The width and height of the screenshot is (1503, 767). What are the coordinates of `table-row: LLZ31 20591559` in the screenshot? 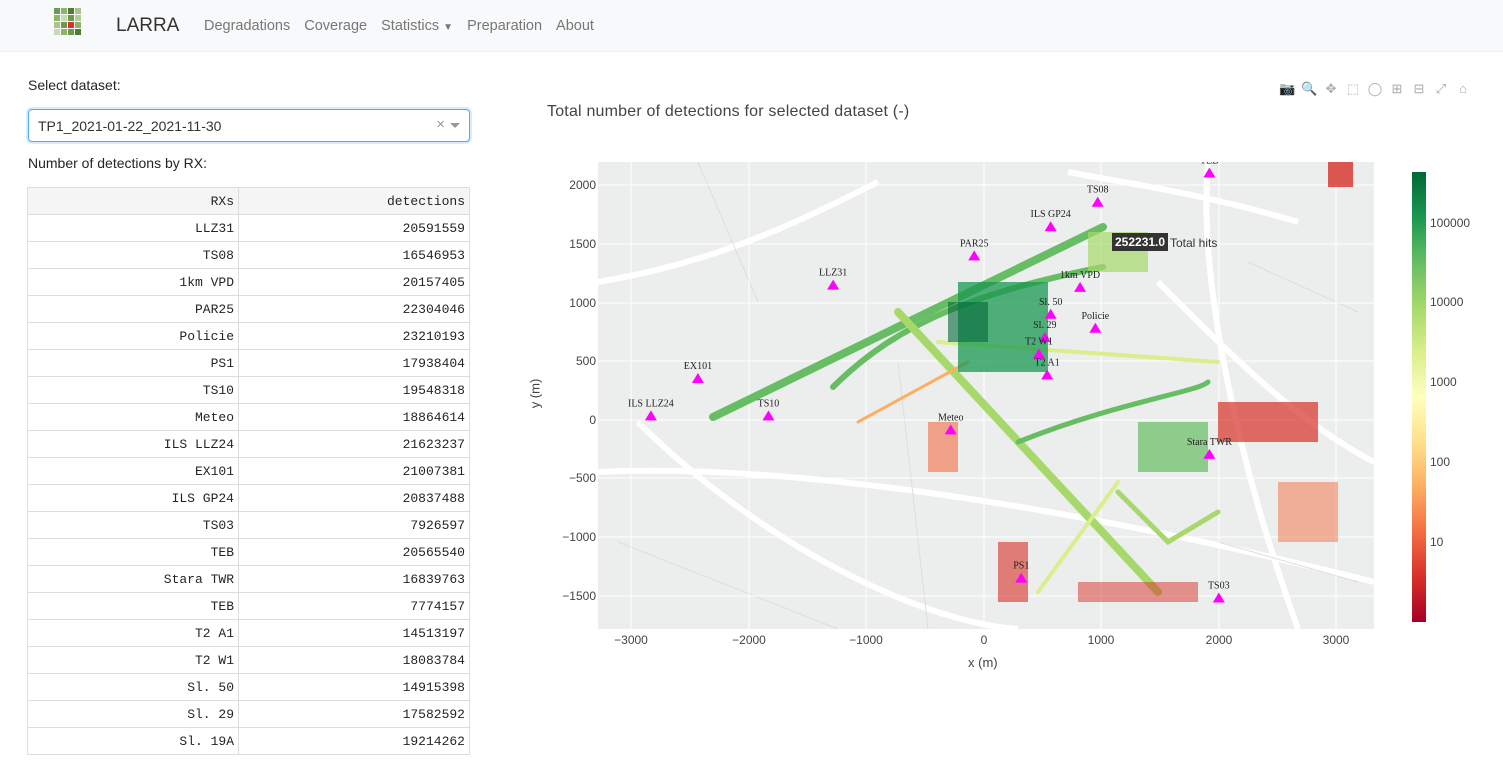 It's located at (248, 228).